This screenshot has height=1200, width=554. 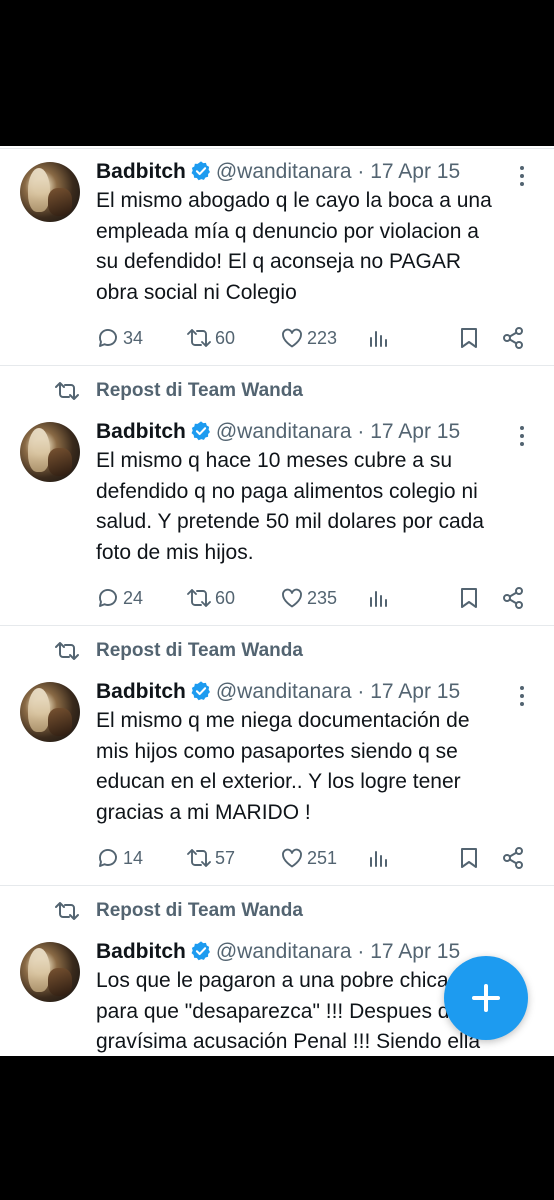 What do you see at coordinates (225, 857) in the screenshot?
I see `repost-count: 57` at bounding box center [225, 857].